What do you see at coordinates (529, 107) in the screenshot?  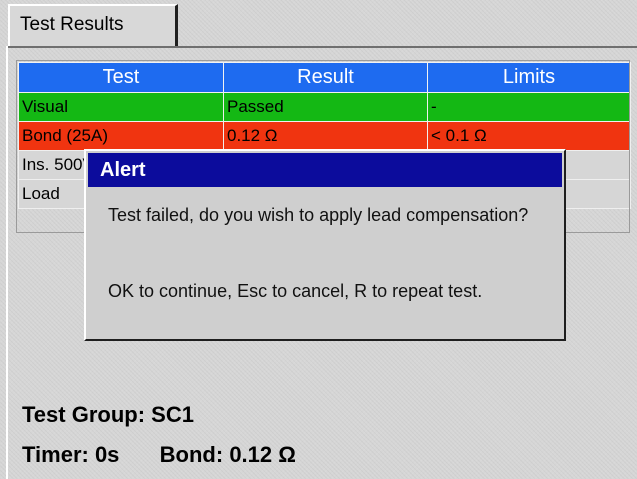 I see `cell-limits: -` at bounding box center [529, 107].